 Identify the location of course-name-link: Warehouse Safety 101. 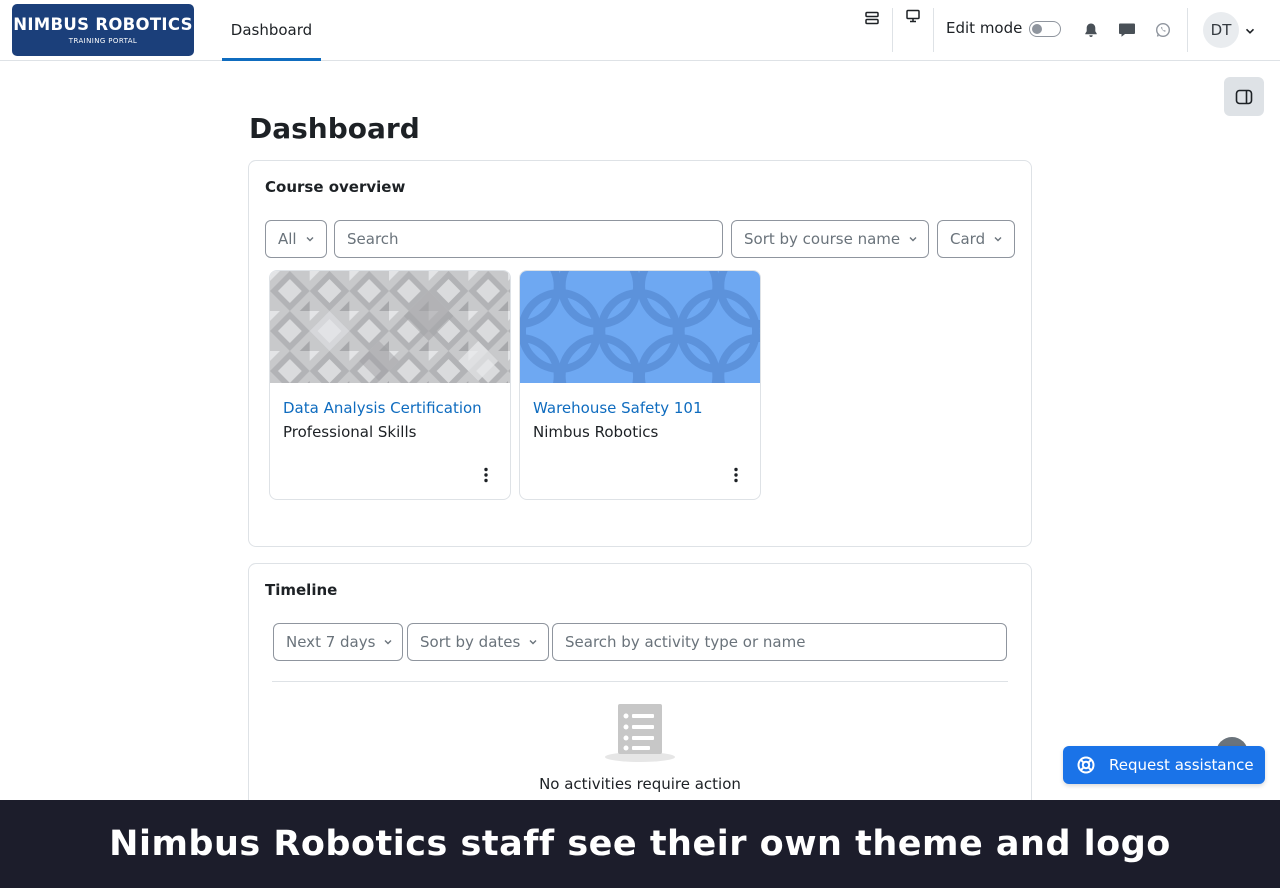
(618, 408).